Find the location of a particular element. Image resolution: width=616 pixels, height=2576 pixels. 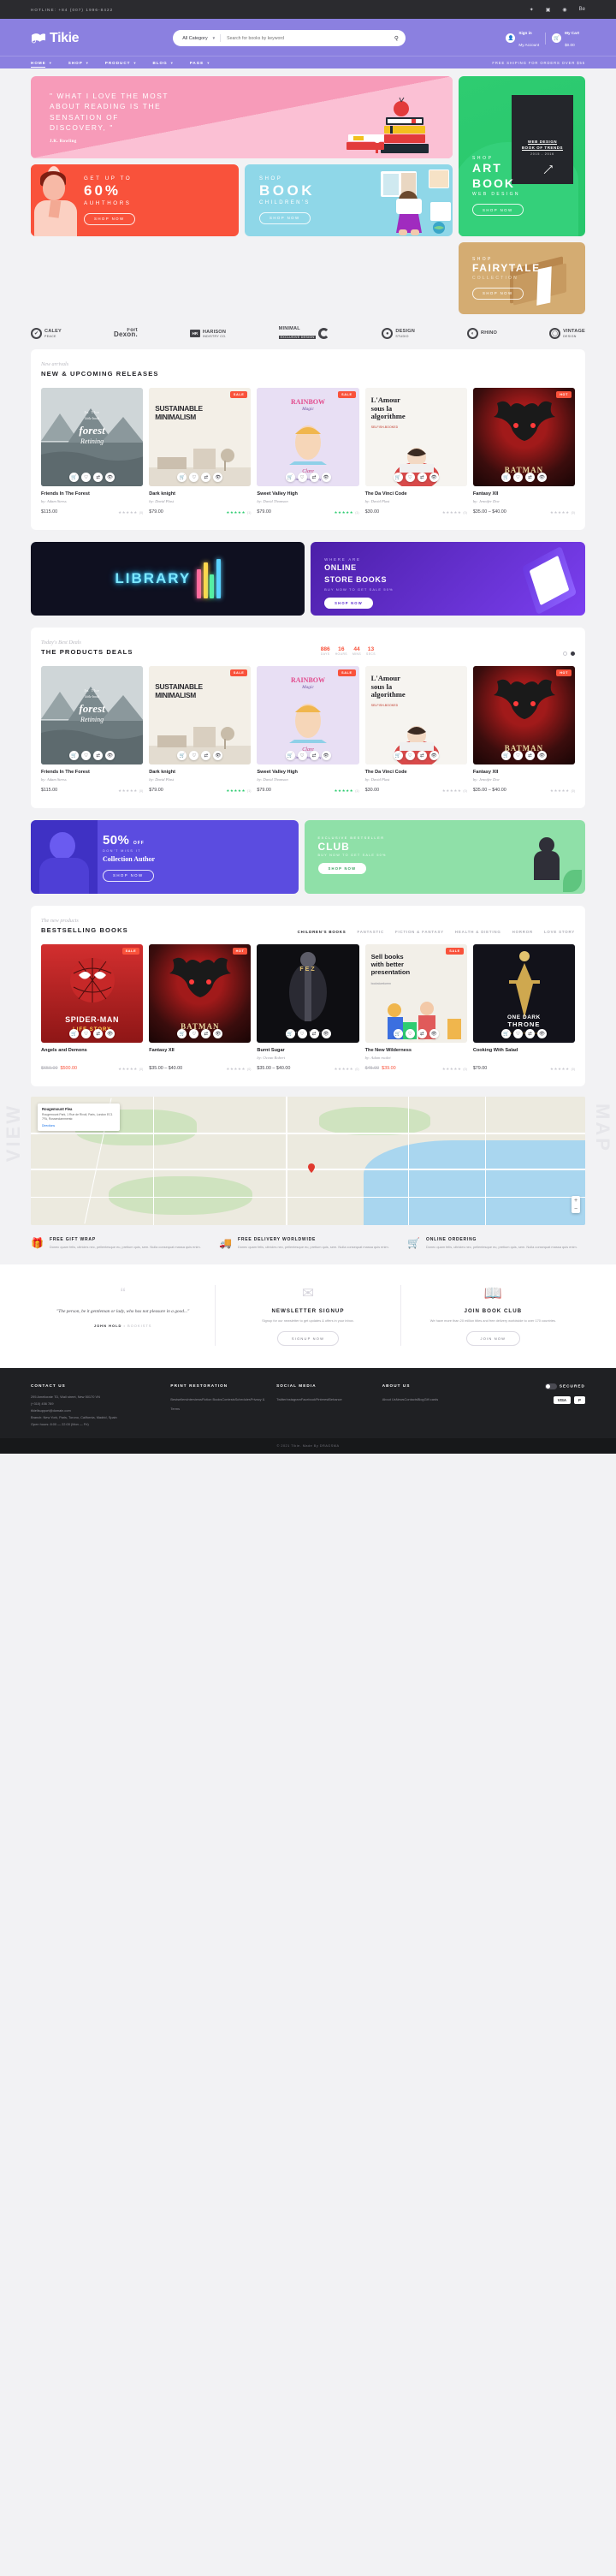

brand-logo: ✔ CALEY PEACE is located at coordinates (46, 334).